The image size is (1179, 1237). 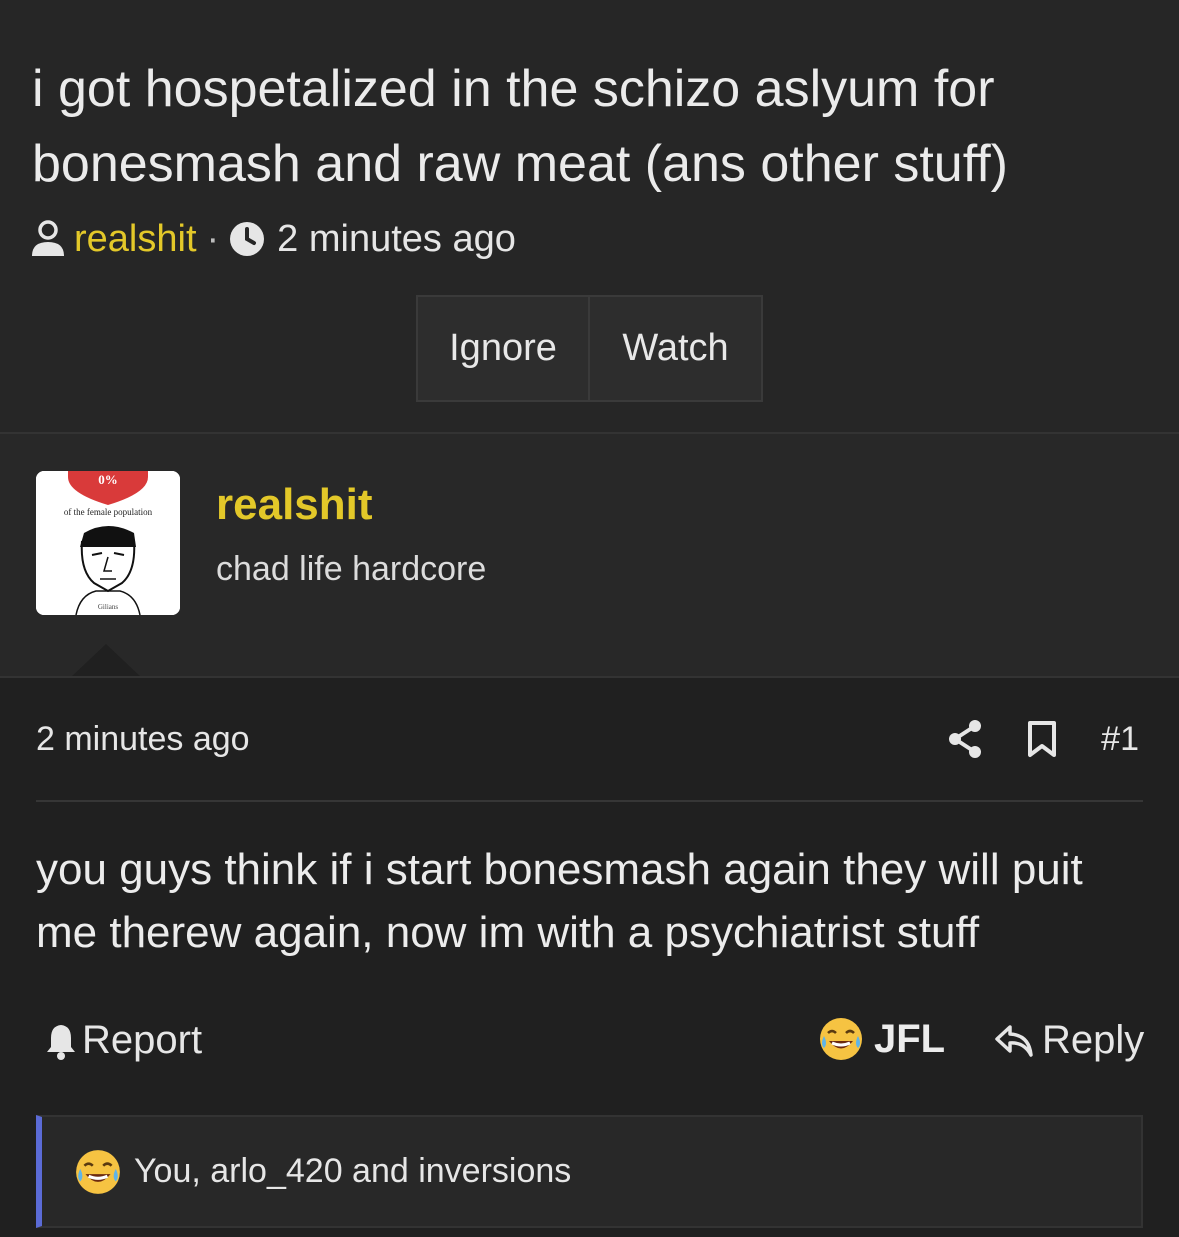 I want to click on post-time: 2 minutes ago, so click(x=143, y=739).